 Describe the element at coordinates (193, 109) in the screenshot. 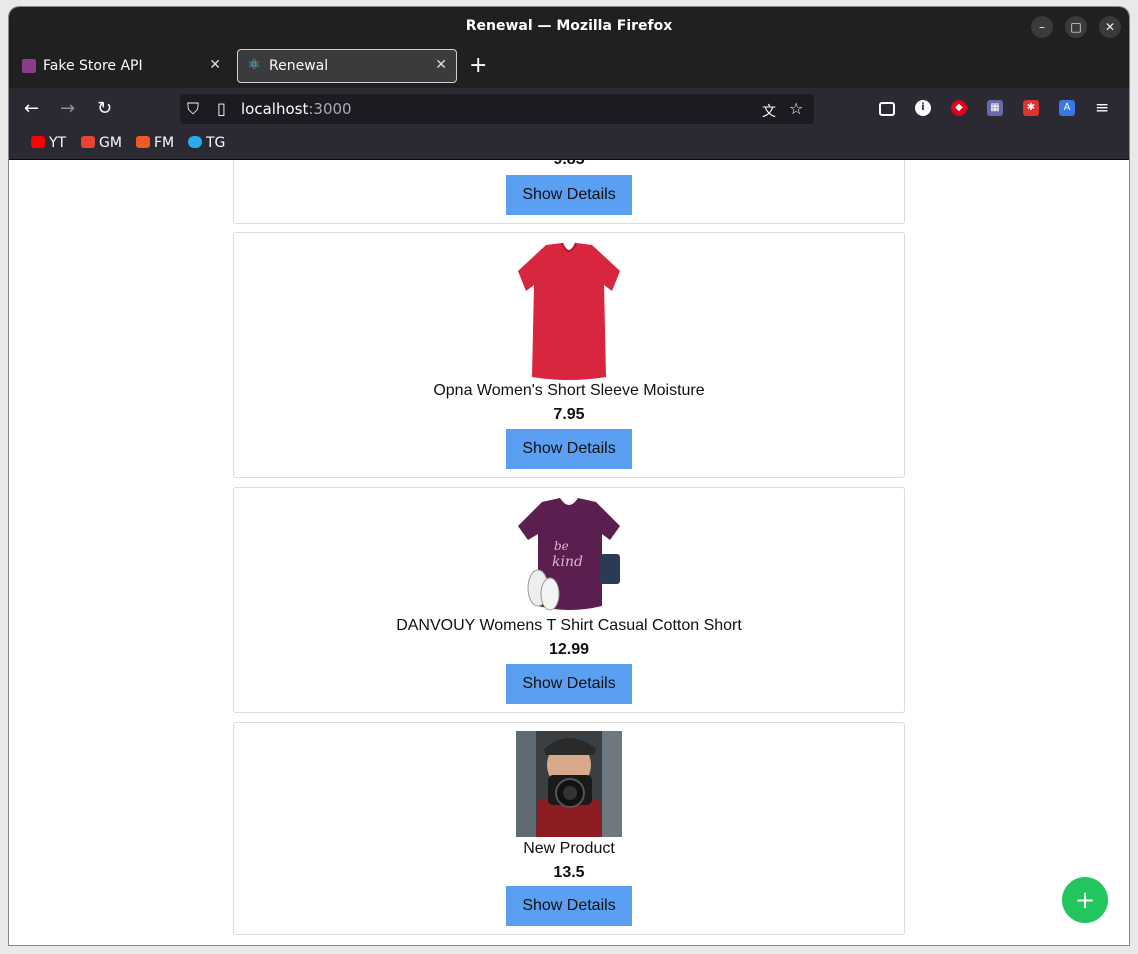

I see `shield-icon: ⛉` at that location.